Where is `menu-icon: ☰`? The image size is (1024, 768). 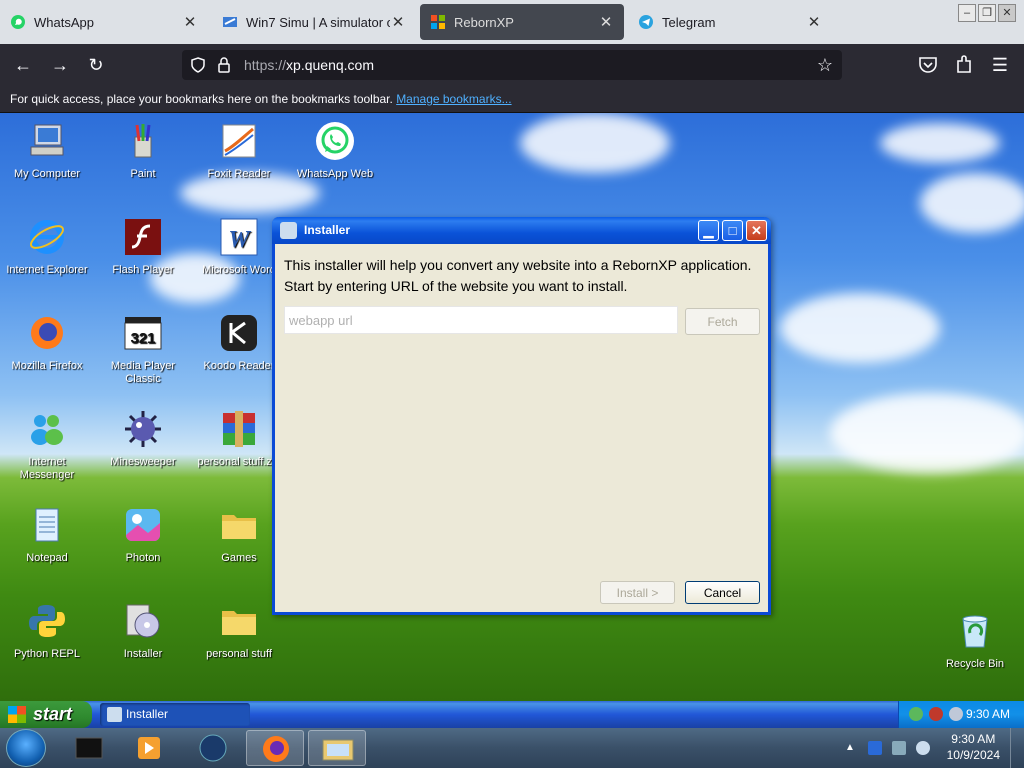 menu-icon: ☰ is located at coordinates (1000, 65).